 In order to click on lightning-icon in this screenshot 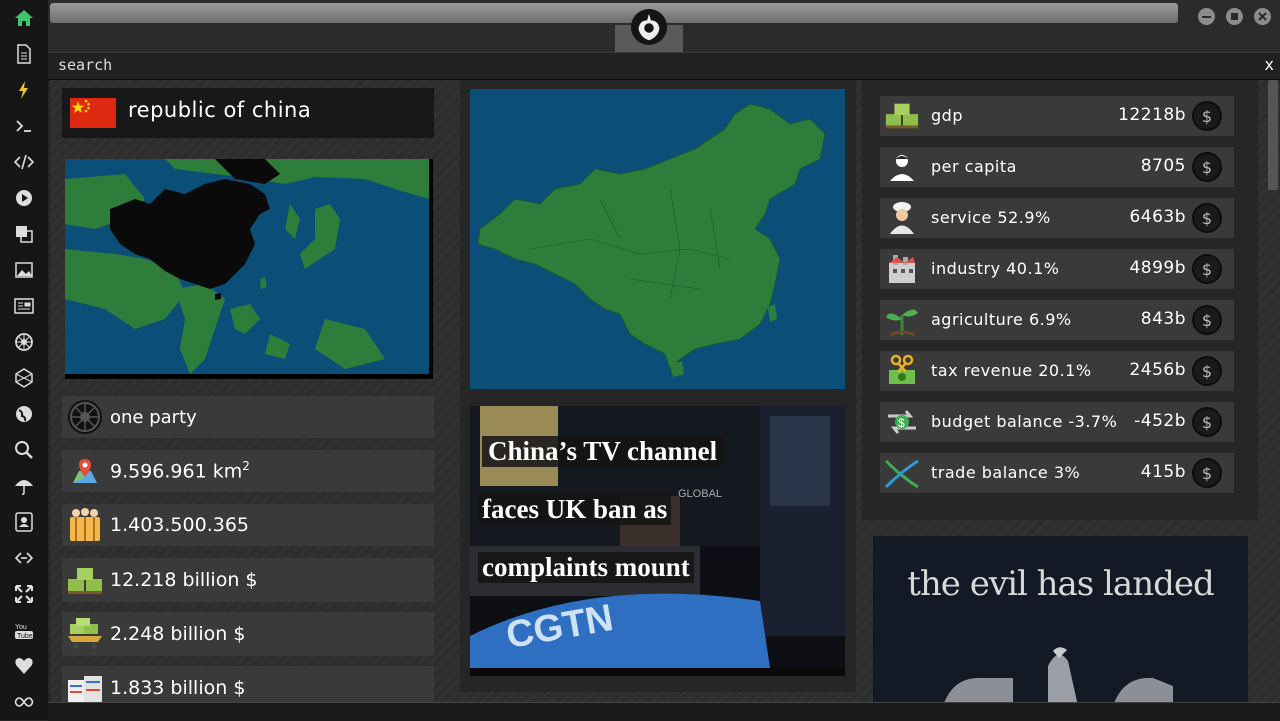, I will do `click(24, 90)`.